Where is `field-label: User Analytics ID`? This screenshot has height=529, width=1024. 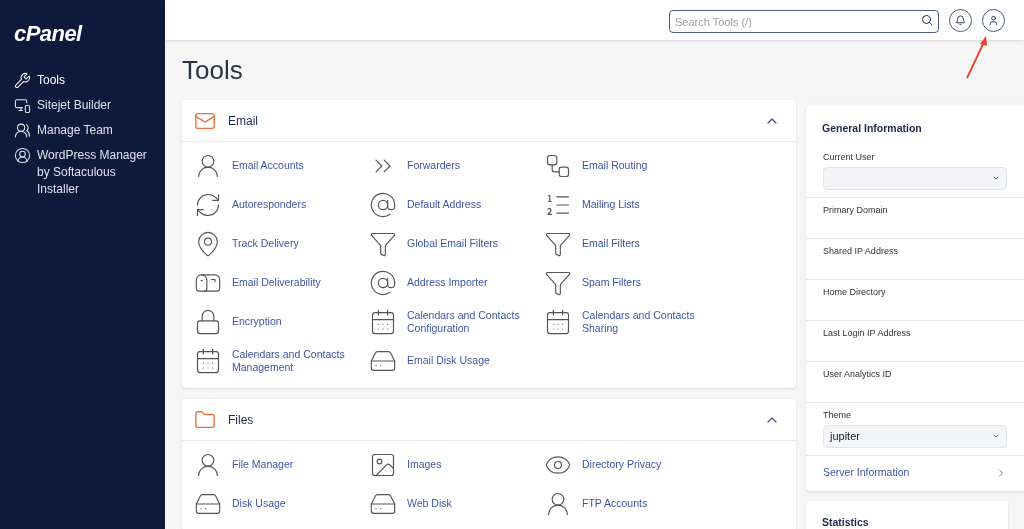 field-label: User Analytics ID is located at coordinates (858, 373).